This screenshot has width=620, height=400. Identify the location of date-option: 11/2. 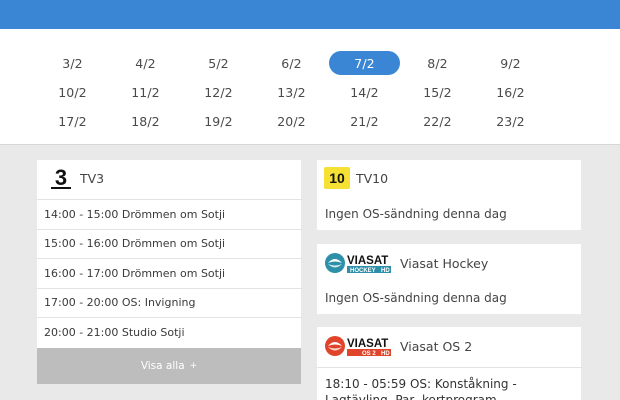
(145, 92).